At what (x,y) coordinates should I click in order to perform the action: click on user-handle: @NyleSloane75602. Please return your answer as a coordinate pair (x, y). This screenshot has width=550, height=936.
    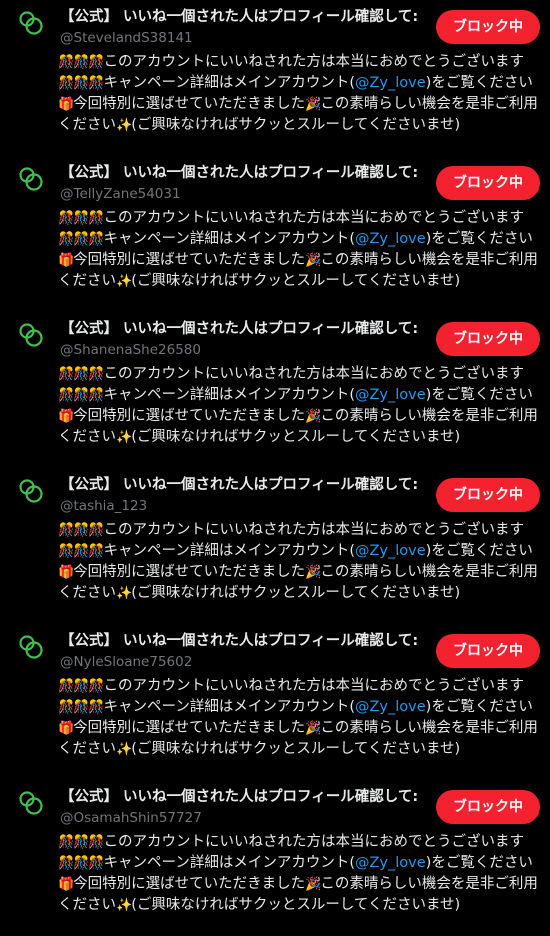
    Looking at the image, I should click on (126, 662).